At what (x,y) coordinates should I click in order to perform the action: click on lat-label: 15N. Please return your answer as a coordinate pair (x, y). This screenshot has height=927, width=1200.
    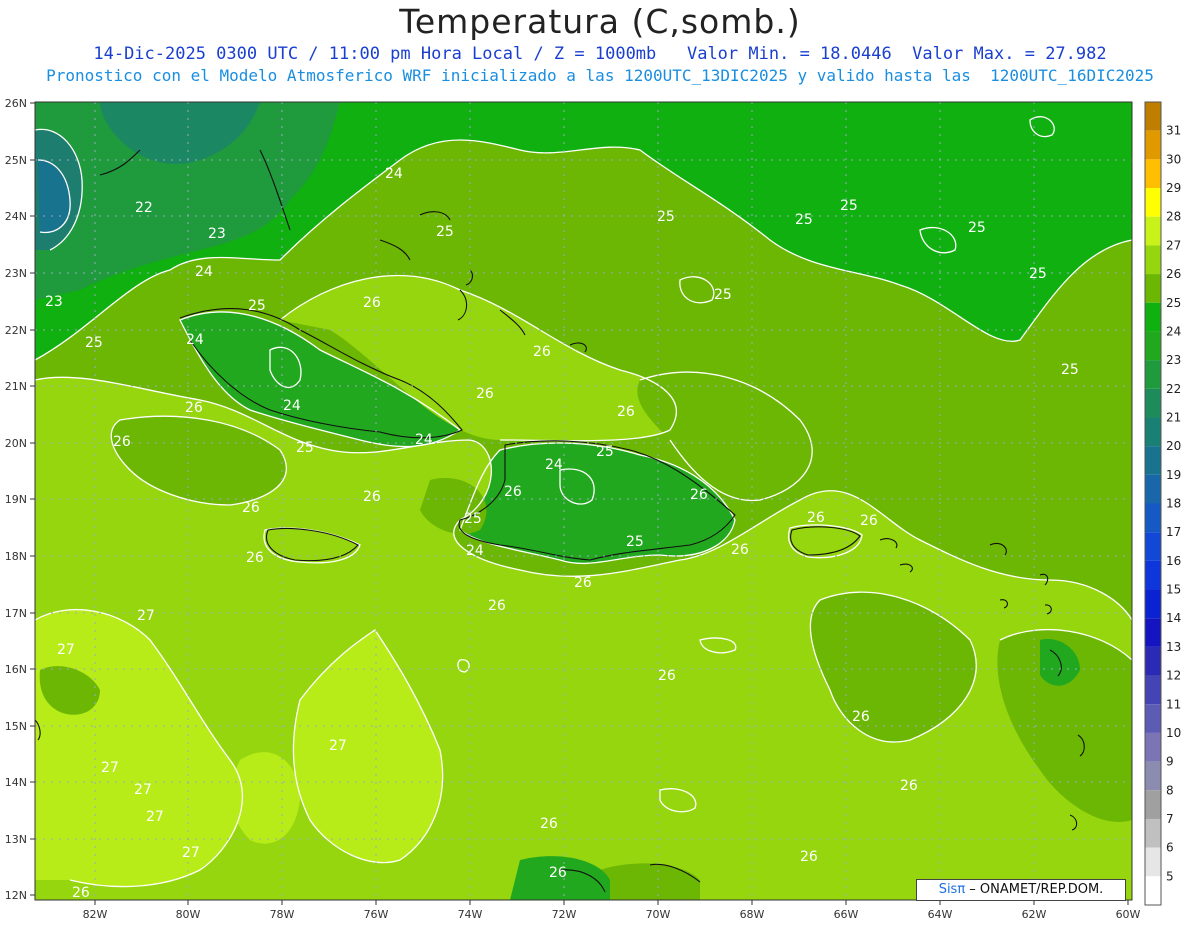
    Looking at the image, I should click on (16, 726).